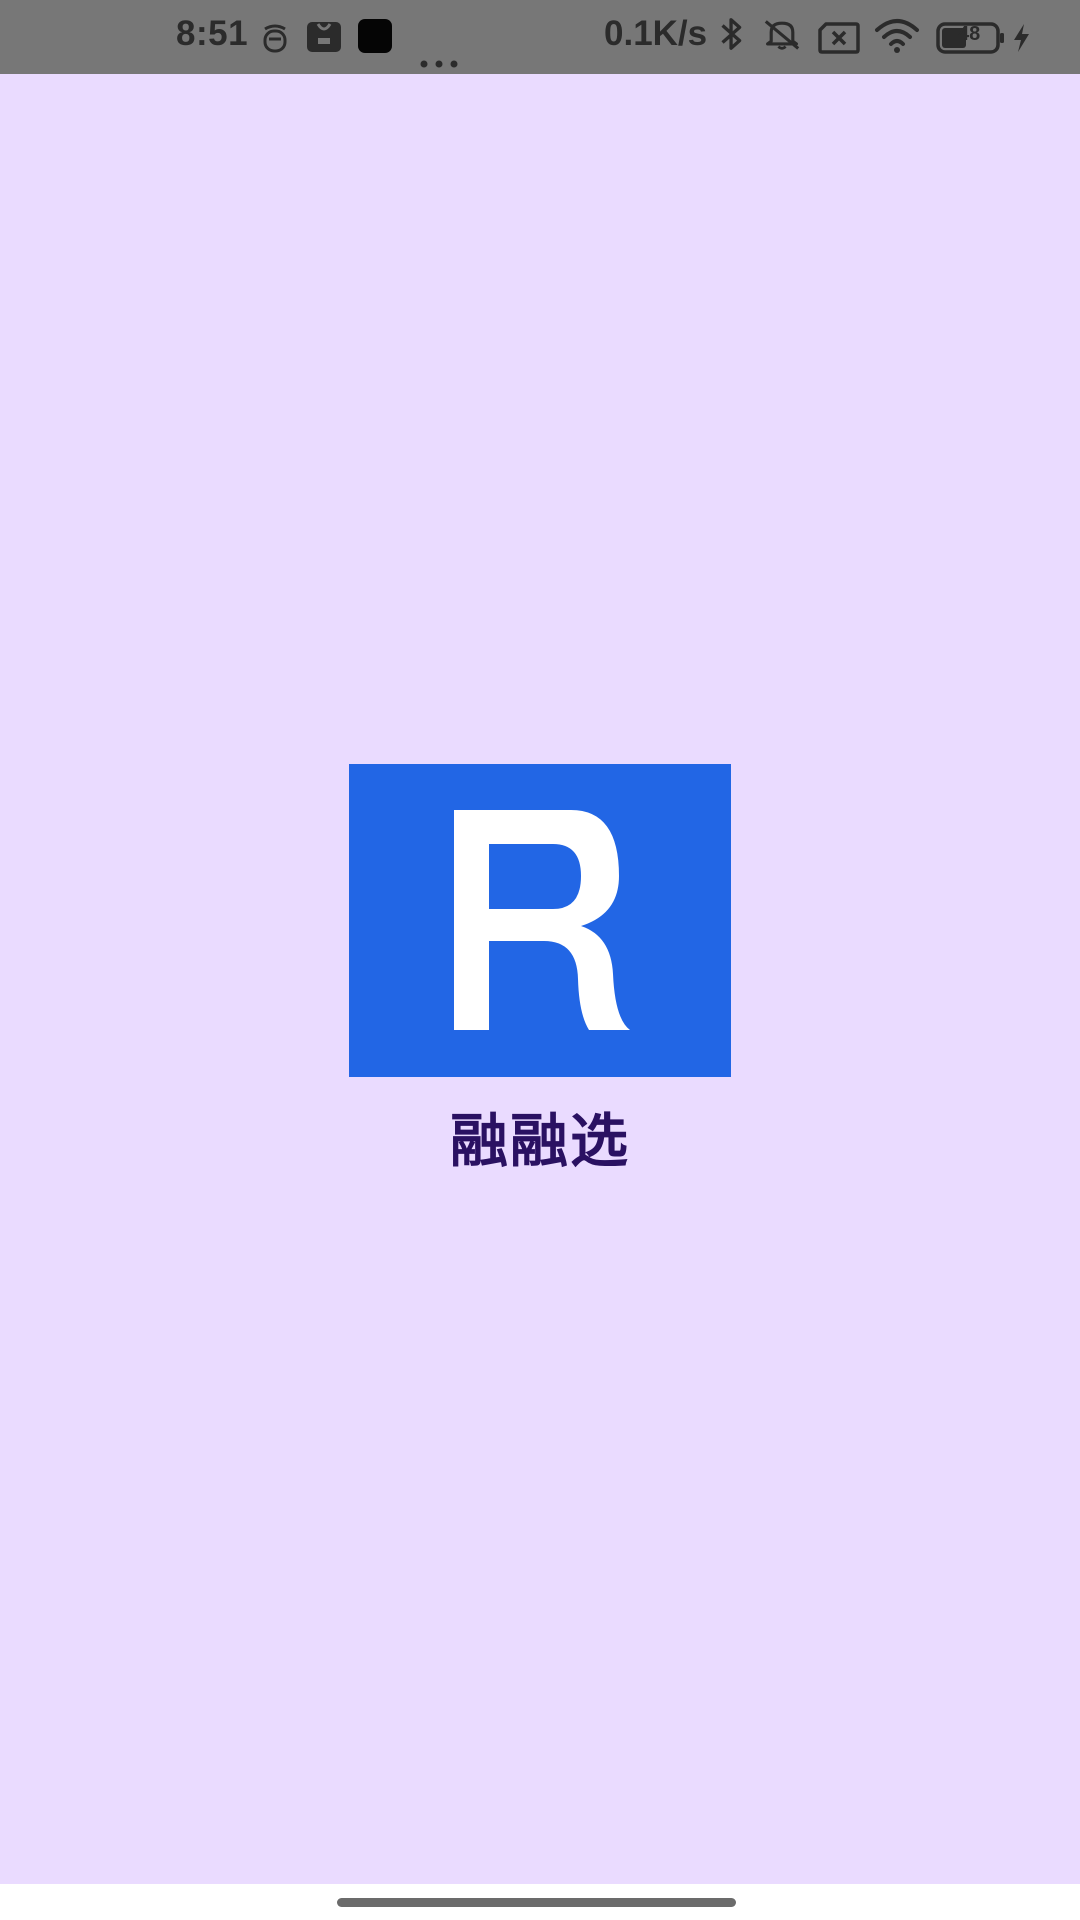  I want to click on mute-bell-icon, so click(782, 35).